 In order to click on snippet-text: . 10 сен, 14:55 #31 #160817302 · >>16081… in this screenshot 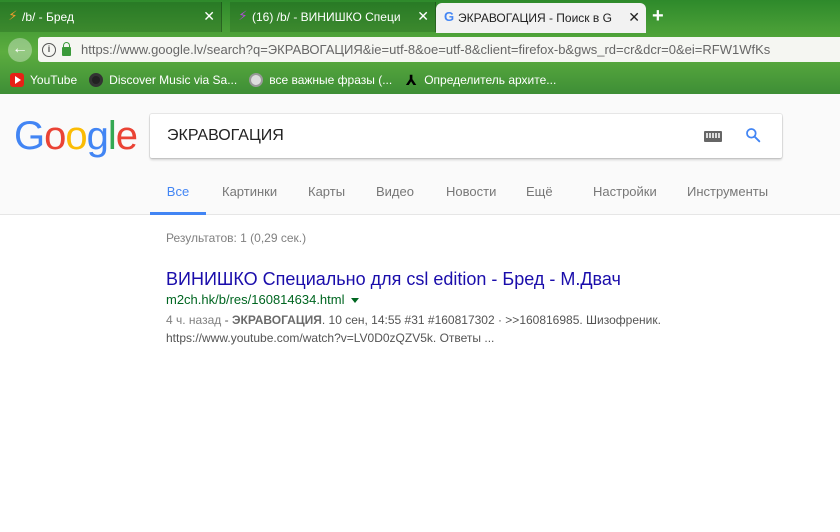, I will do `click(491, 320)`.